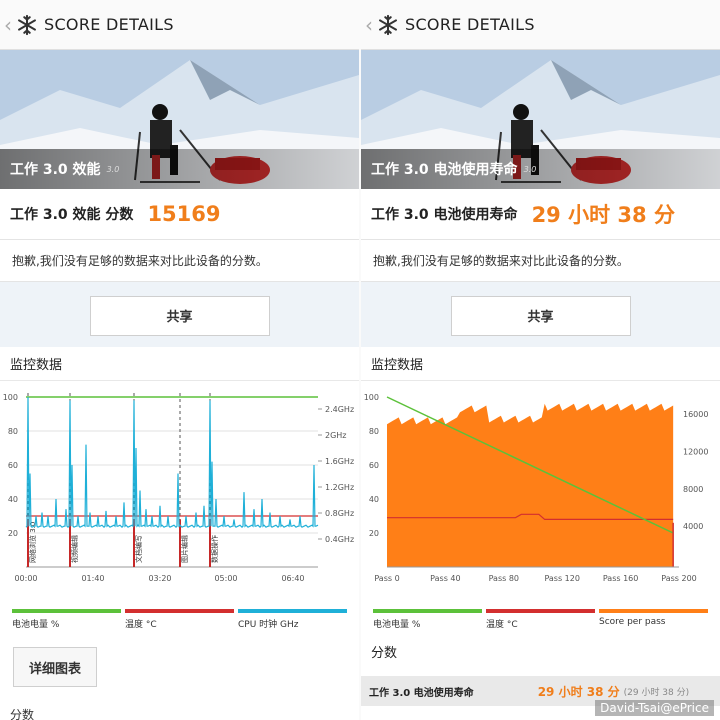 The image size is (720, 720). Describe the element at coordinates (179, 119) in the screenshot. I see `hero-image: 工作 3.0 效能 3.0` at that location.